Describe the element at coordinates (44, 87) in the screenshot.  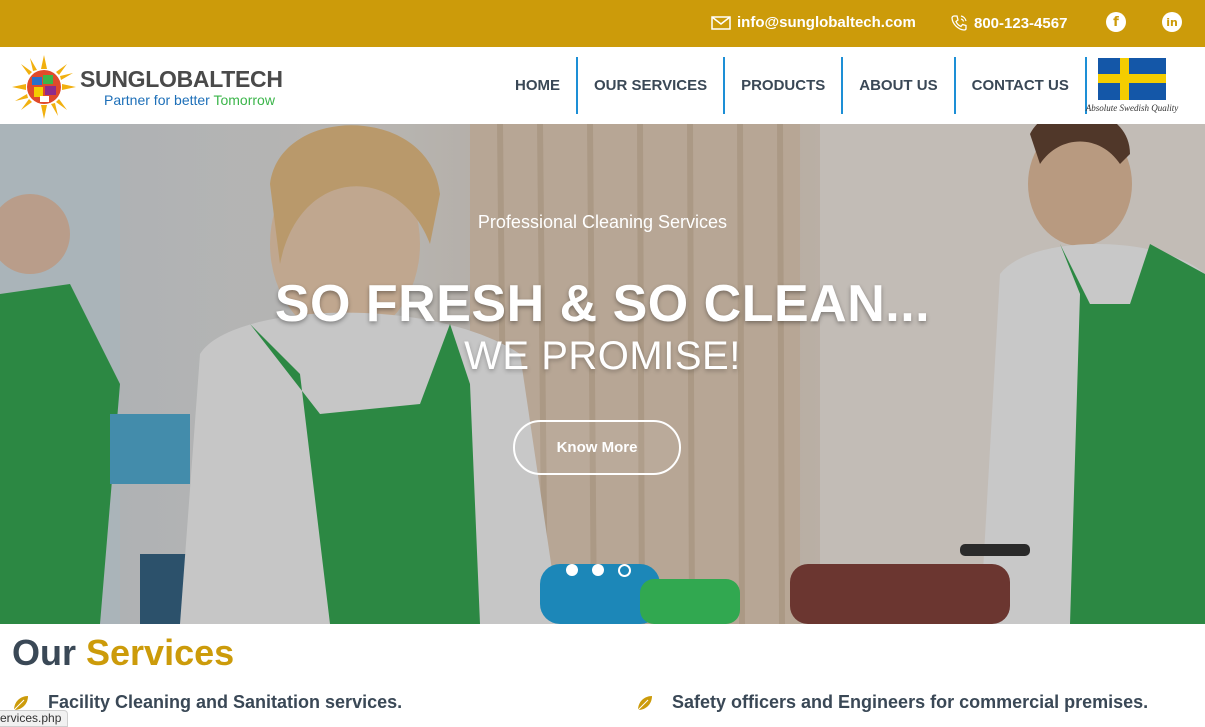
I see `sun-globe-logo-icon` at that location.